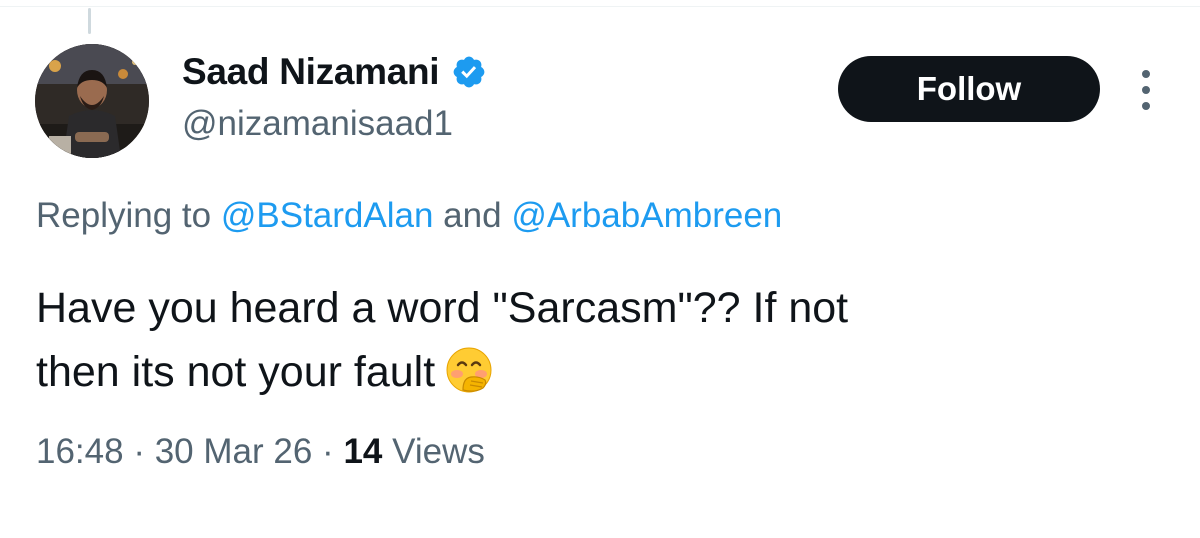  I want to click on face-with-hand-over-mouth-icon, so click(469, 370).